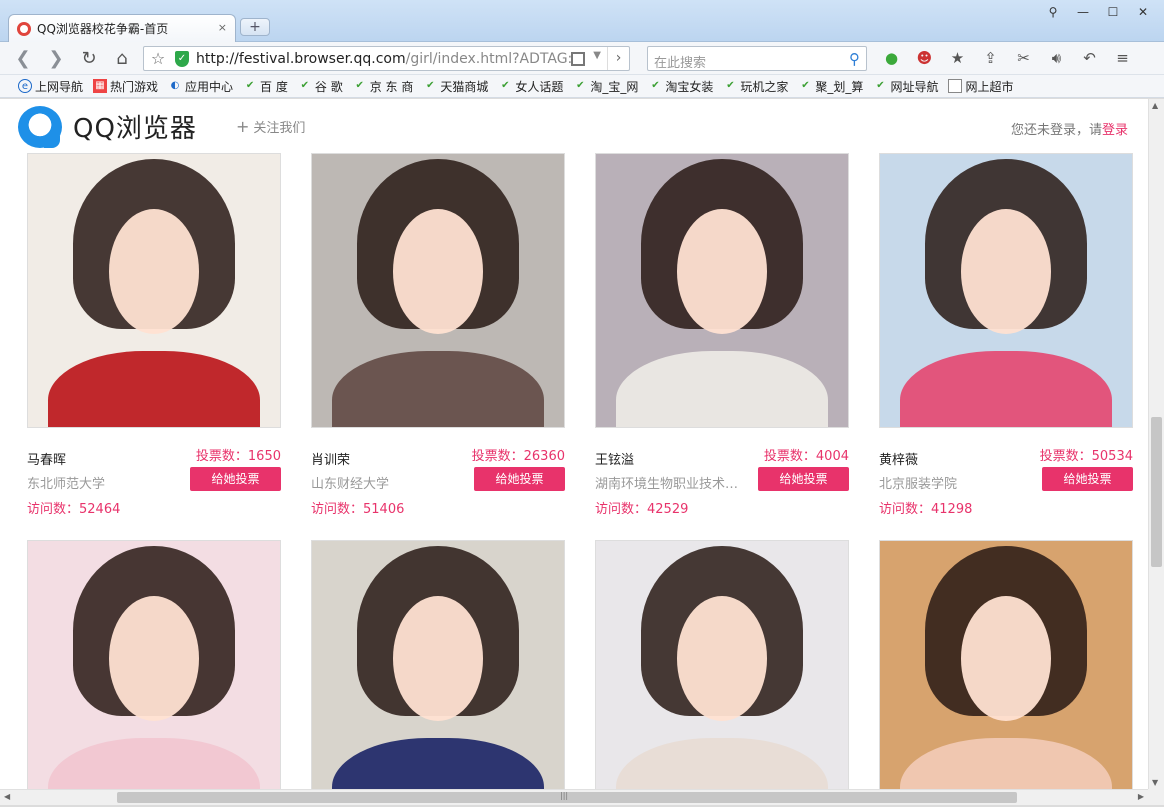 The width and height of the screenshot is (1164, 807). Describe the element at coordinates (1023, 58) in the screenshot. I see `scissors-icon: ✂` at that location.